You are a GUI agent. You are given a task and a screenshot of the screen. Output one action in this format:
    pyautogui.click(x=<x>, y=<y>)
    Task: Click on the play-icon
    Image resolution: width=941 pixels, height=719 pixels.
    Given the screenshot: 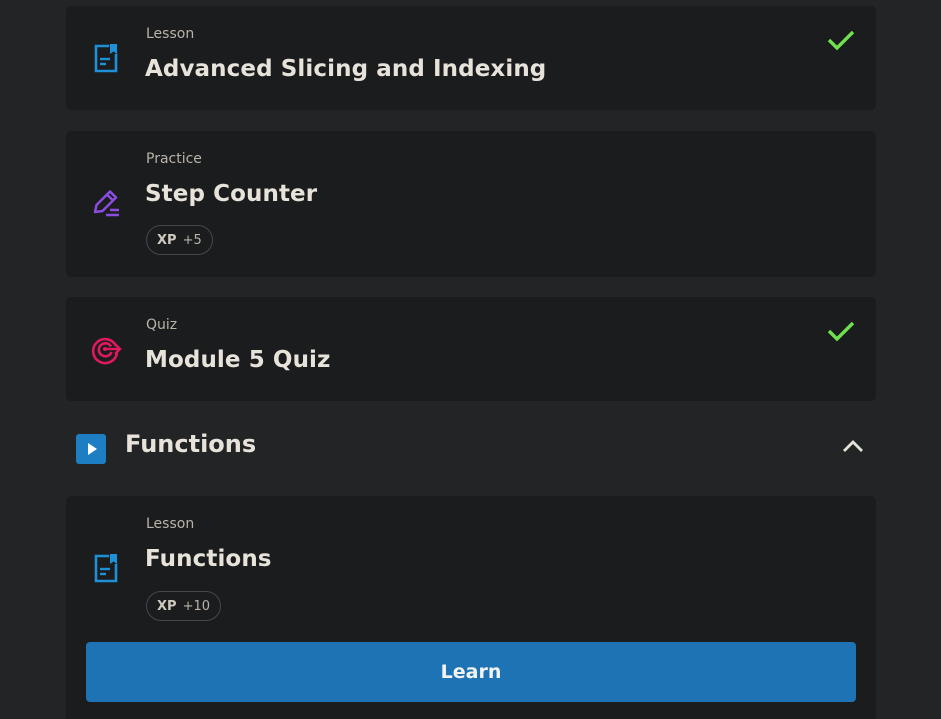 What is the action you would take?
    pyautogui.click(x=91, y=449)
    